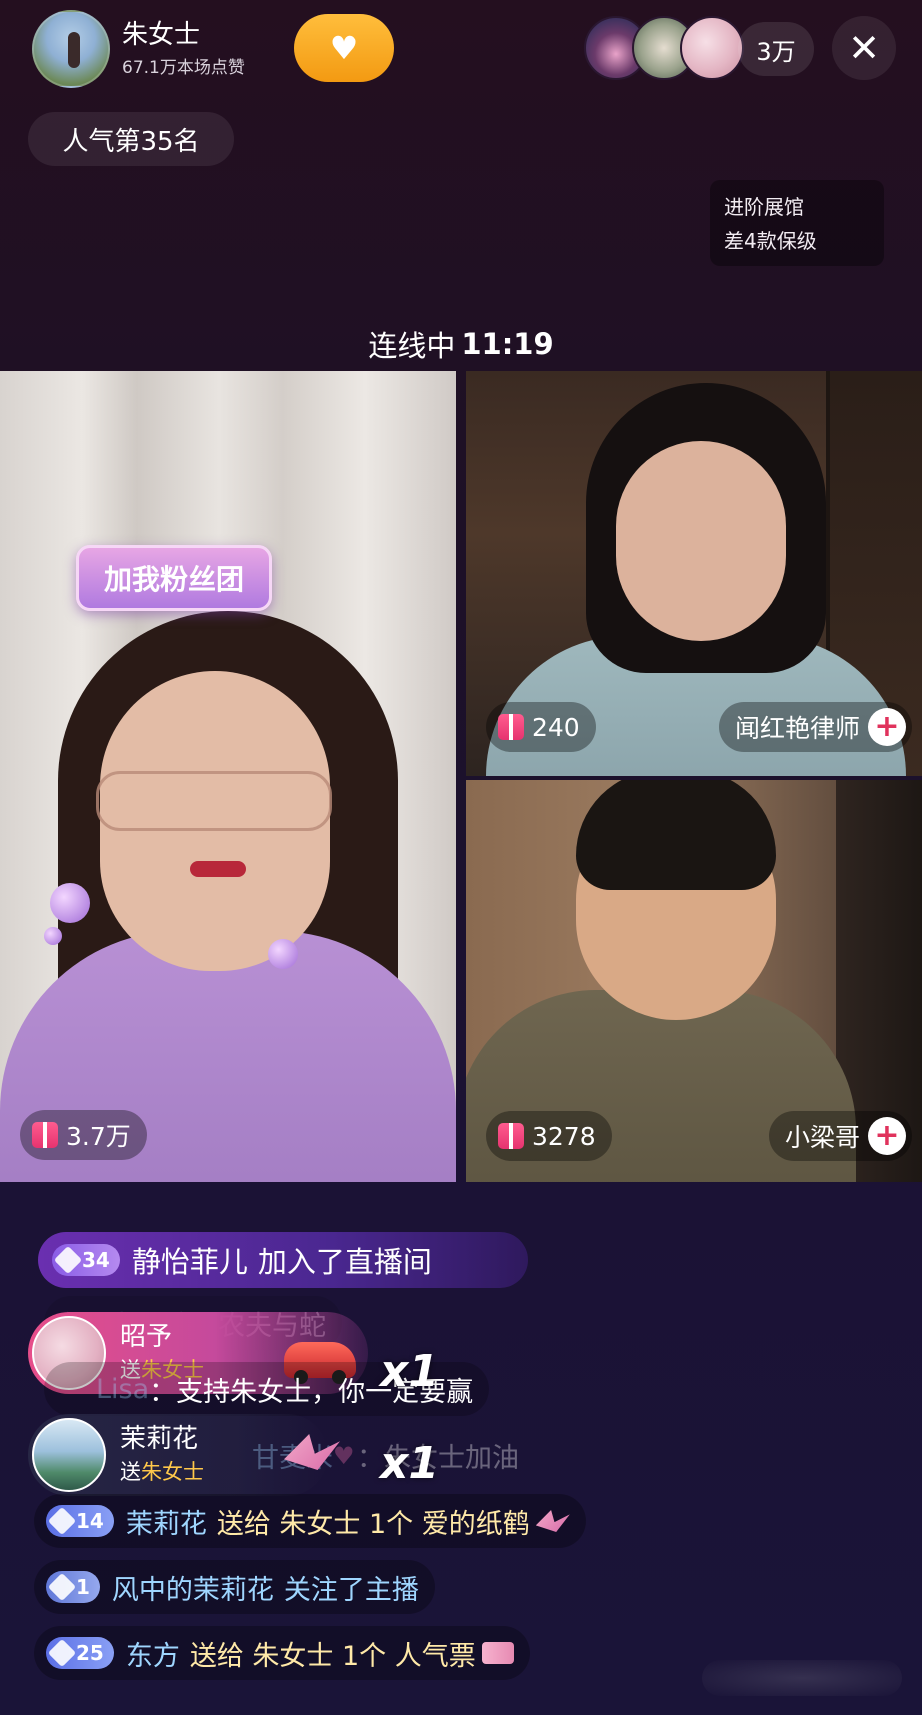 The height and width of the screenshot is (1715, 922). What do you see at coordinates (676, 835) in the screenshot?
I see `guest2-hair` at bounding box center [676, 835].